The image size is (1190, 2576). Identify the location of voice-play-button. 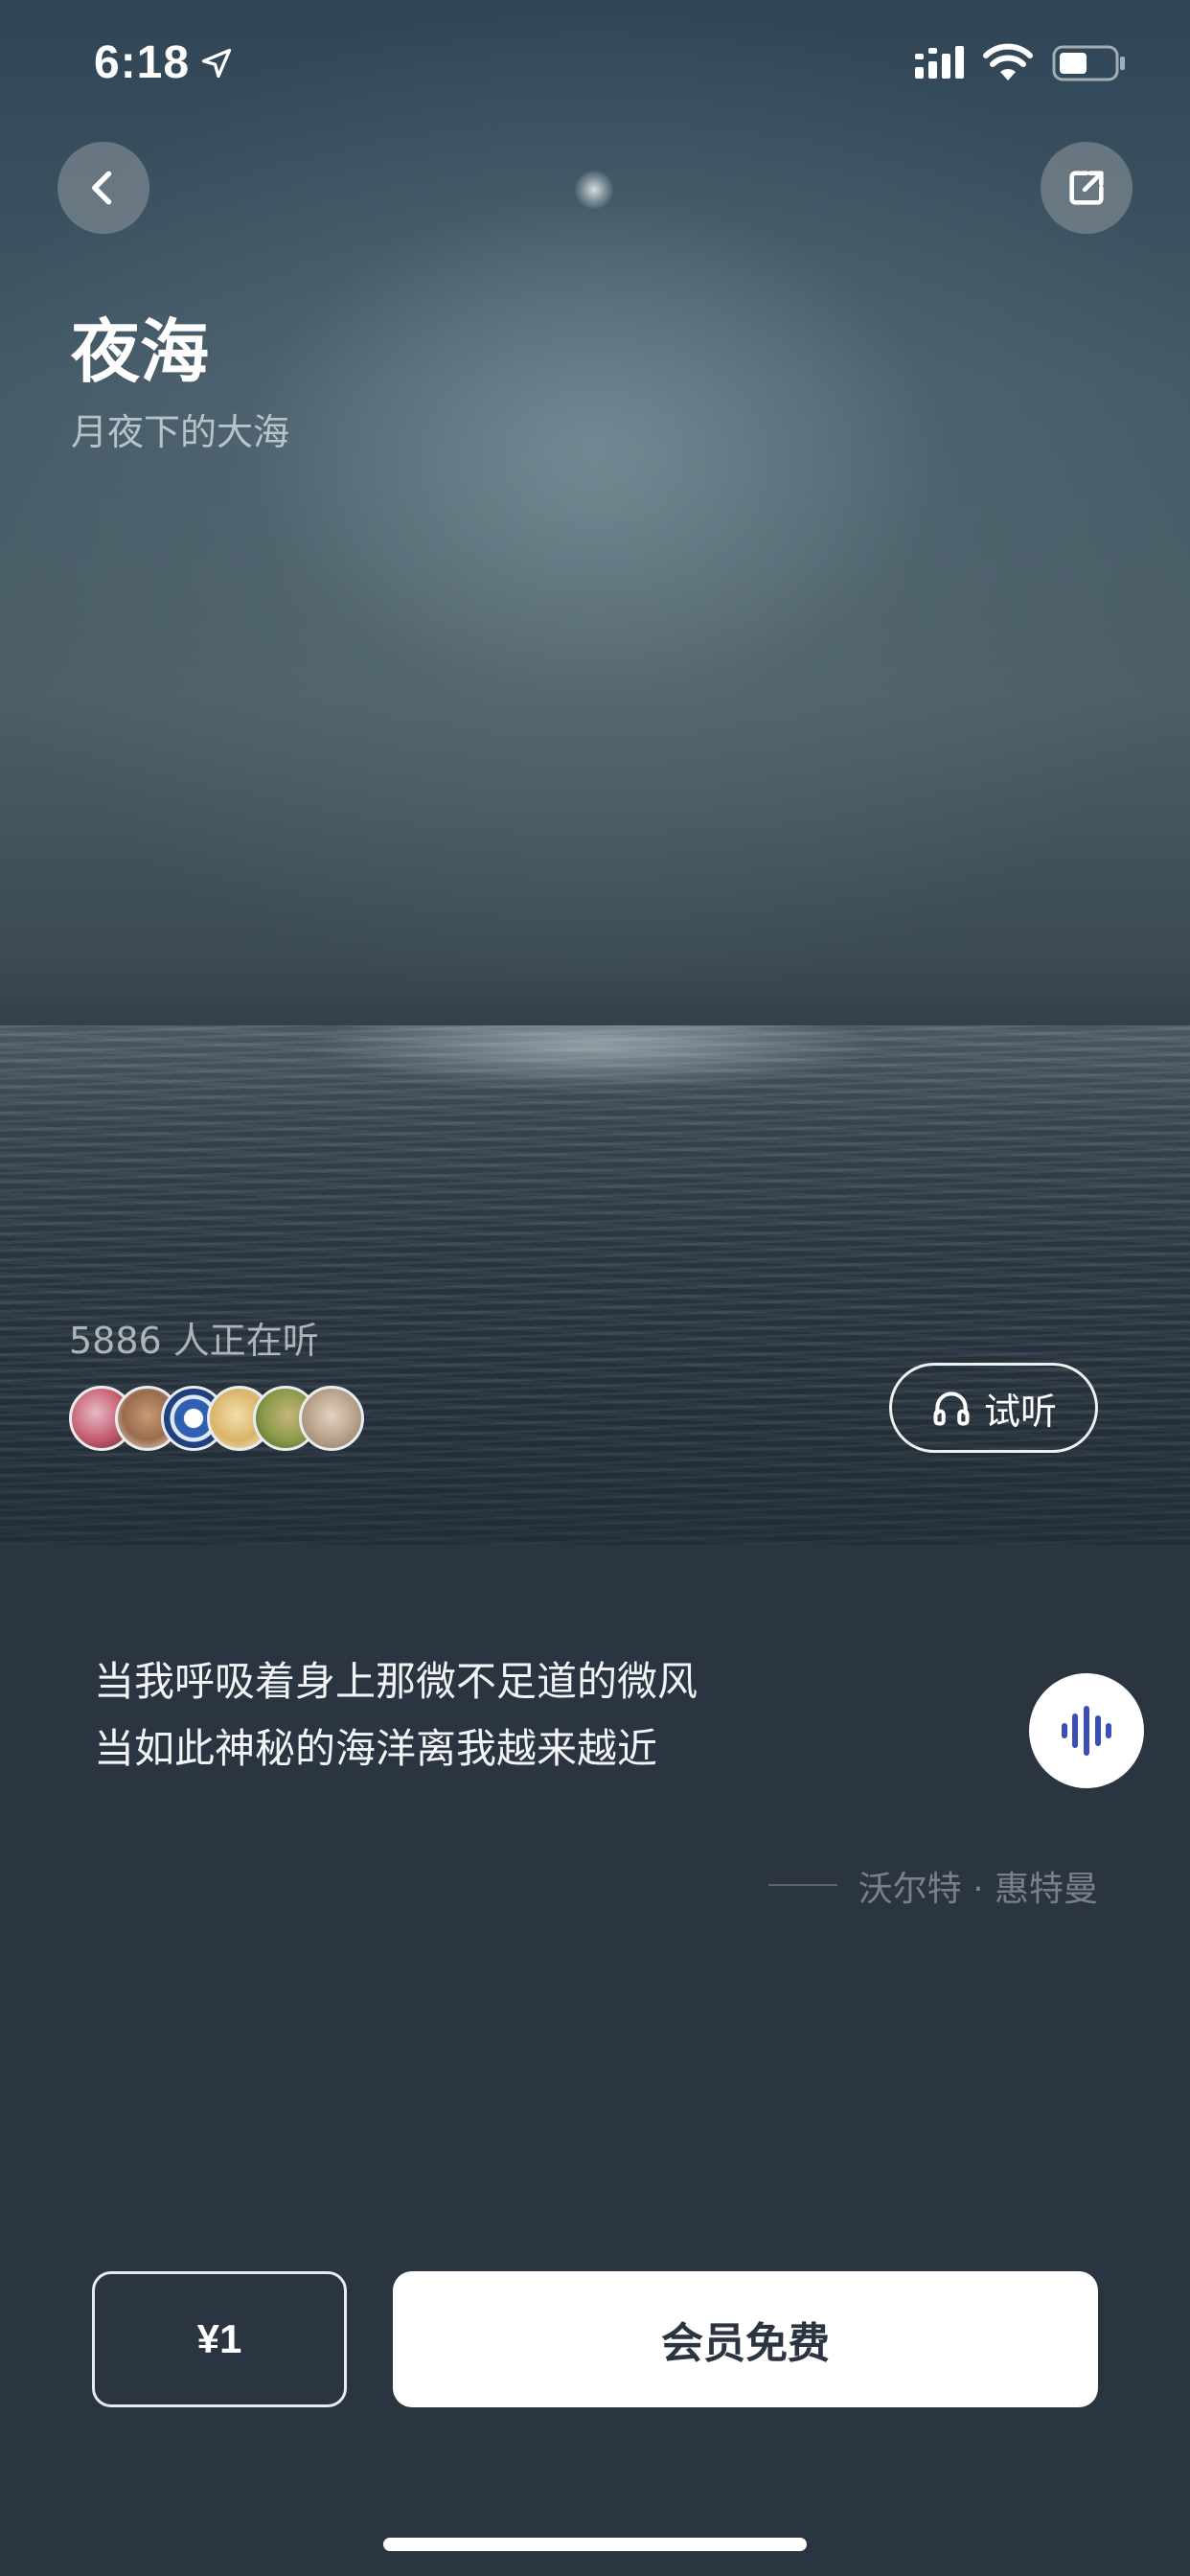
(1087, 1730).